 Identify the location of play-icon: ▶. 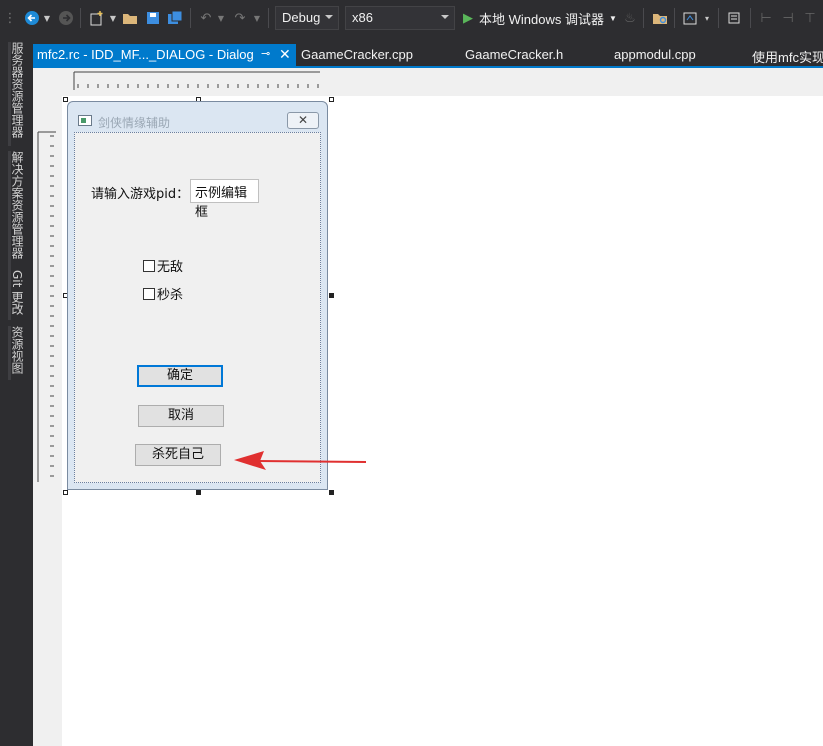
(468, 17).